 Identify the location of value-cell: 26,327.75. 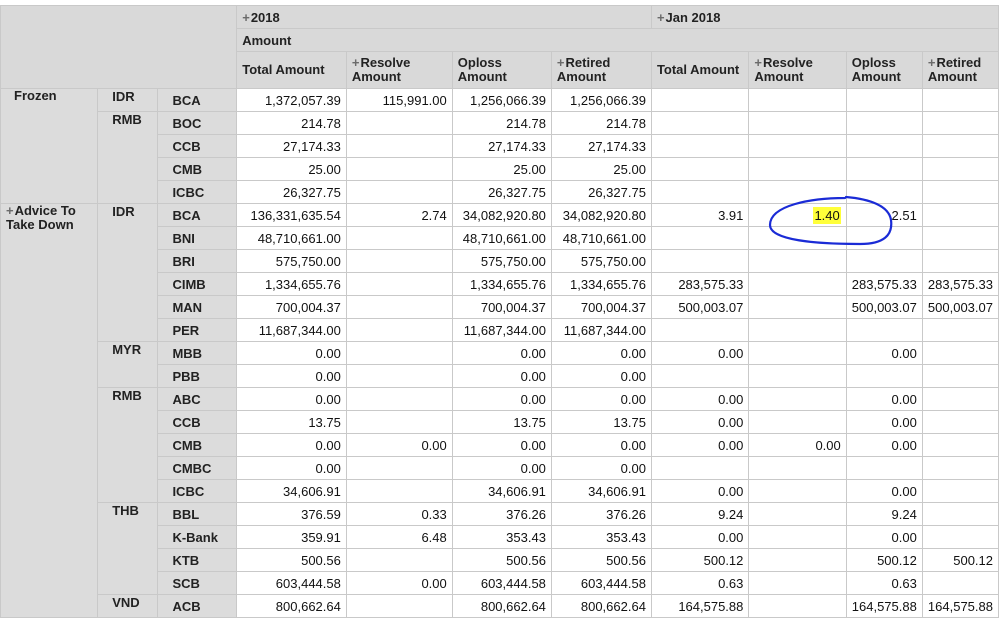
(291, 192).